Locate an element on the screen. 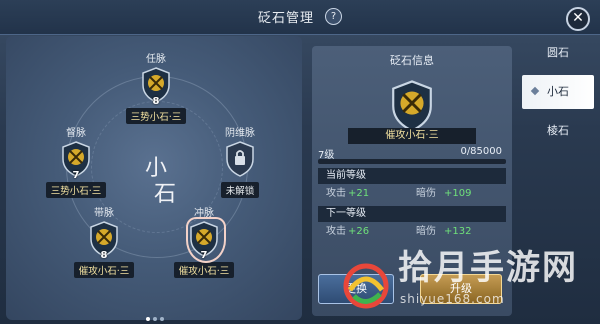 The height and width of the screenshot is (324, 600). stat-atk-value: +26 is located at coordinates (359, 231).